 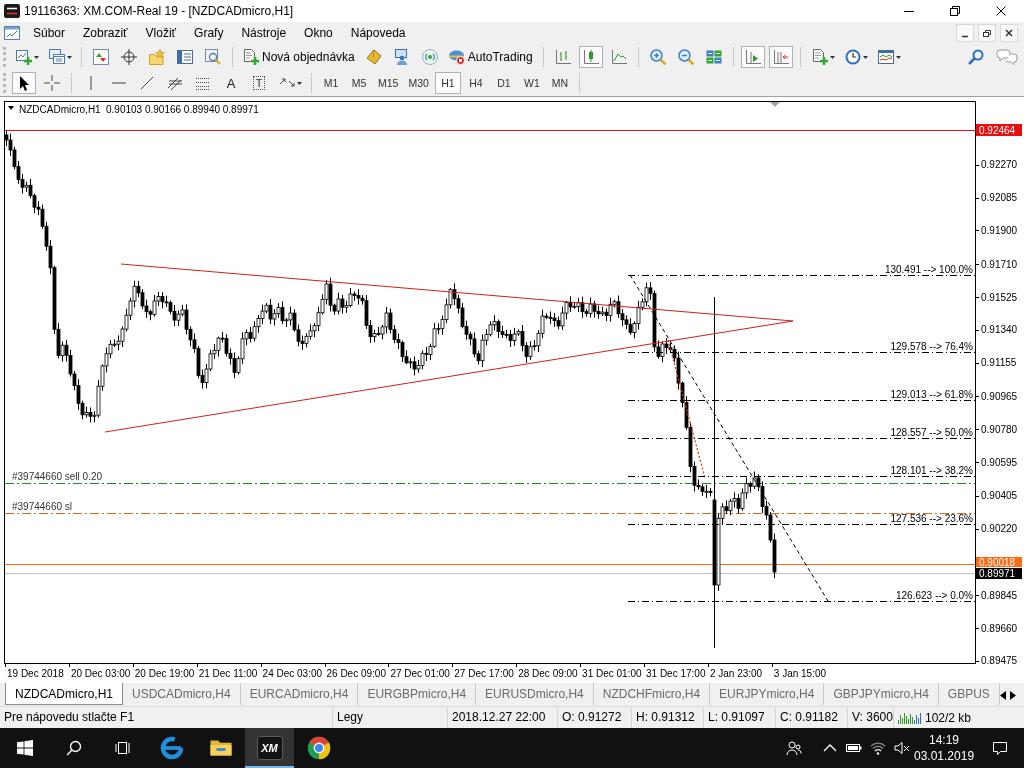 I want to click on new-order-button: Nová objednávka, so click(x=299, y=57).